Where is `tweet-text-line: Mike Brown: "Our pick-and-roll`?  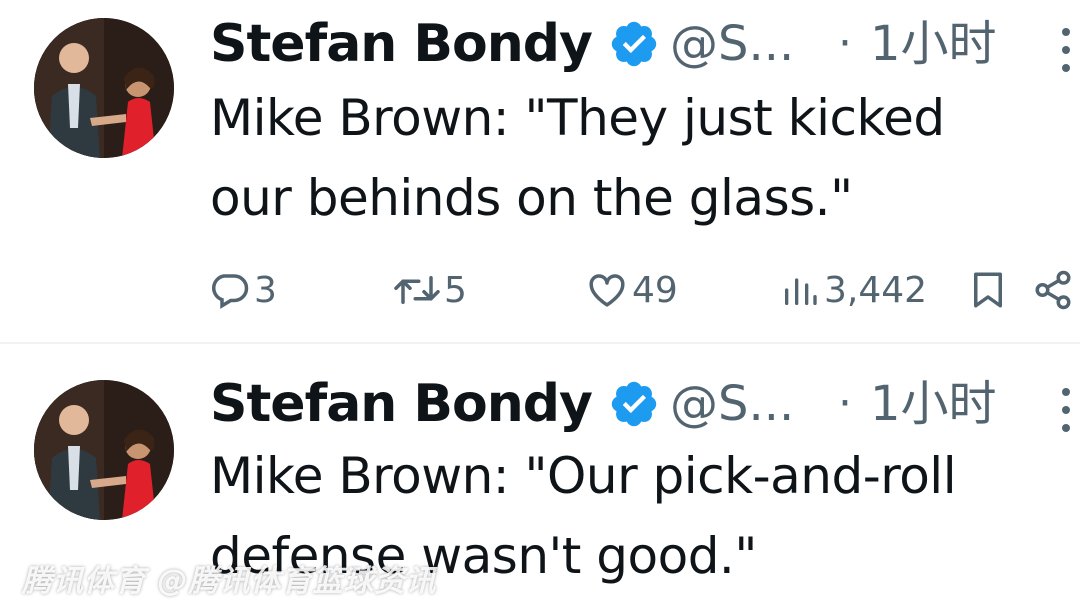
tweet-text-line: Mike Brown: "Our pick-and-roll is located at coordinates (583, 476).